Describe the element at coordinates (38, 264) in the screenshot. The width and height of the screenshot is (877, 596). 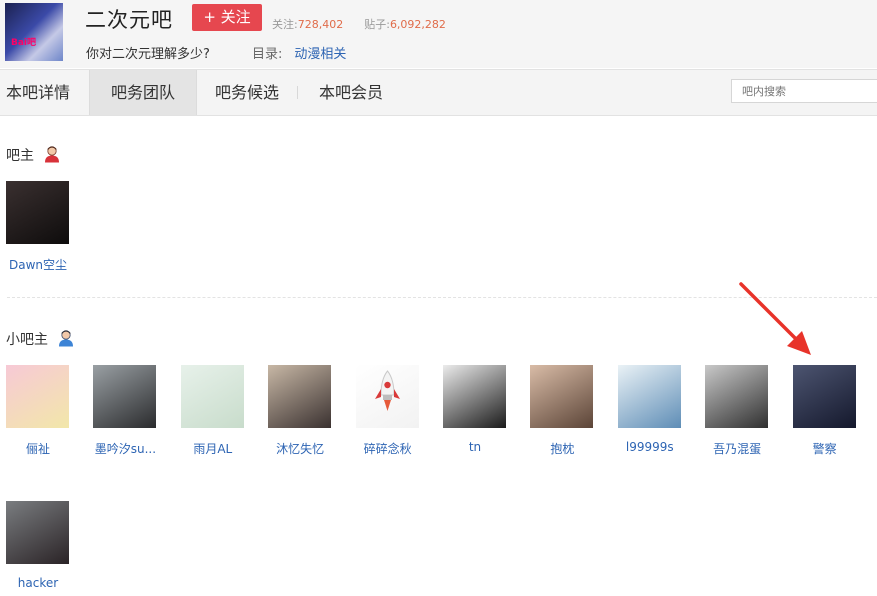
I see `member-name-link: Dawn空尘` at that location.